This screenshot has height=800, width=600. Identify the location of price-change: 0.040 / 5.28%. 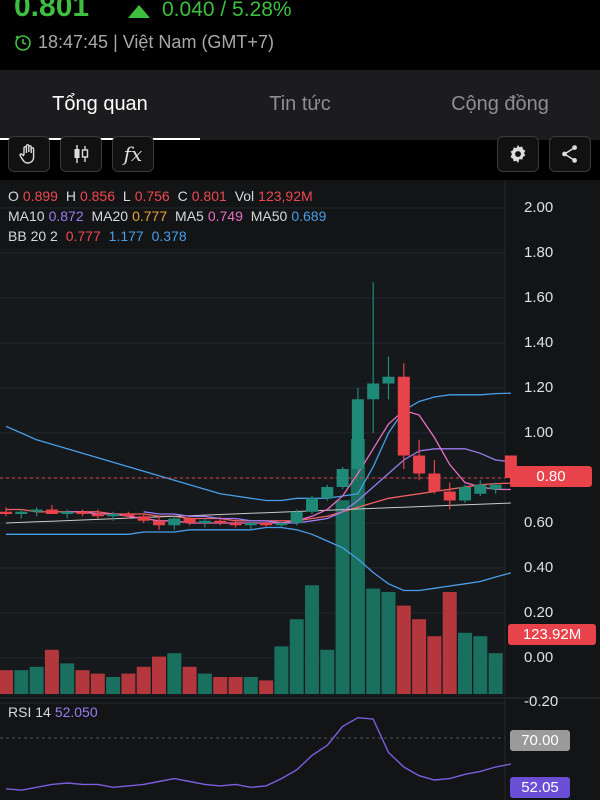
(210, 11).